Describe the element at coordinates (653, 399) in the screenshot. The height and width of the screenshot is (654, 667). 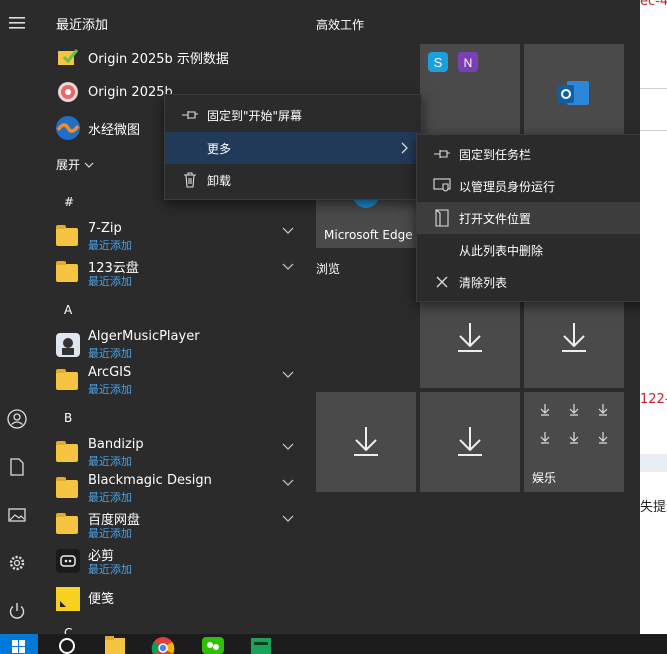
I see `bg-text-2: 122-4` at that location.